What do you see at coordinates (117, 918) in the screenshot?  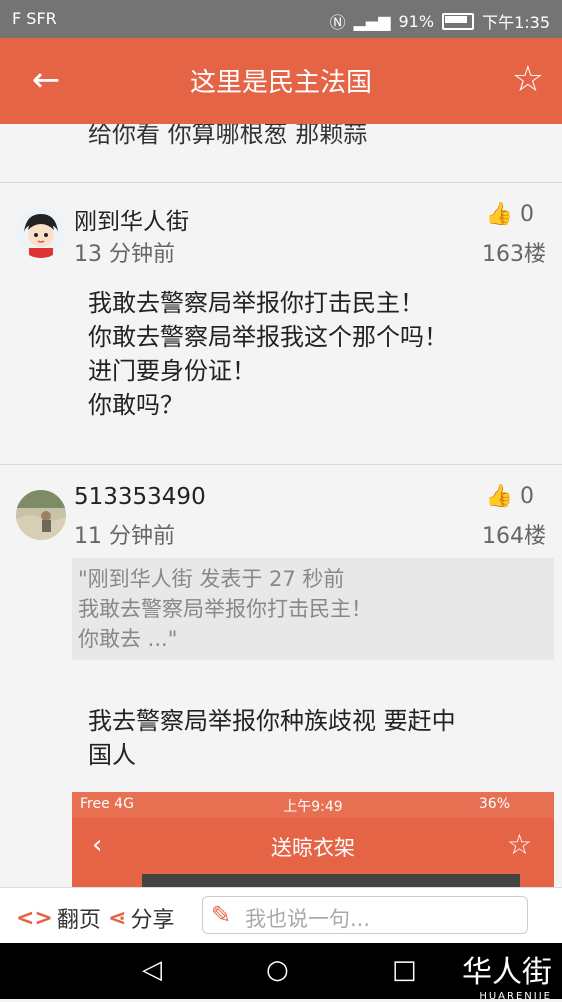 I see `share-icon: ⋖` at bounding box center [117, 918].